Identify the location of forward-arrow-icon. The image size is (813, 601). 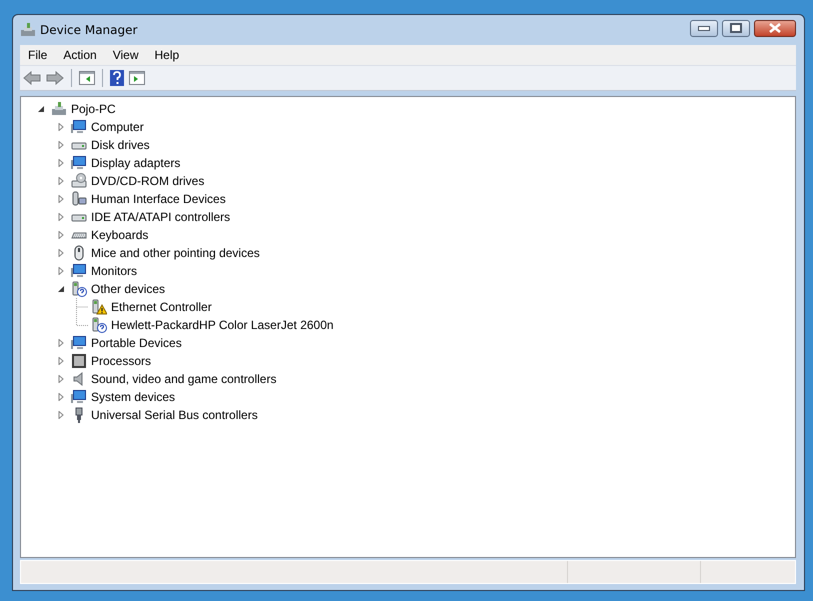
(55, 78).